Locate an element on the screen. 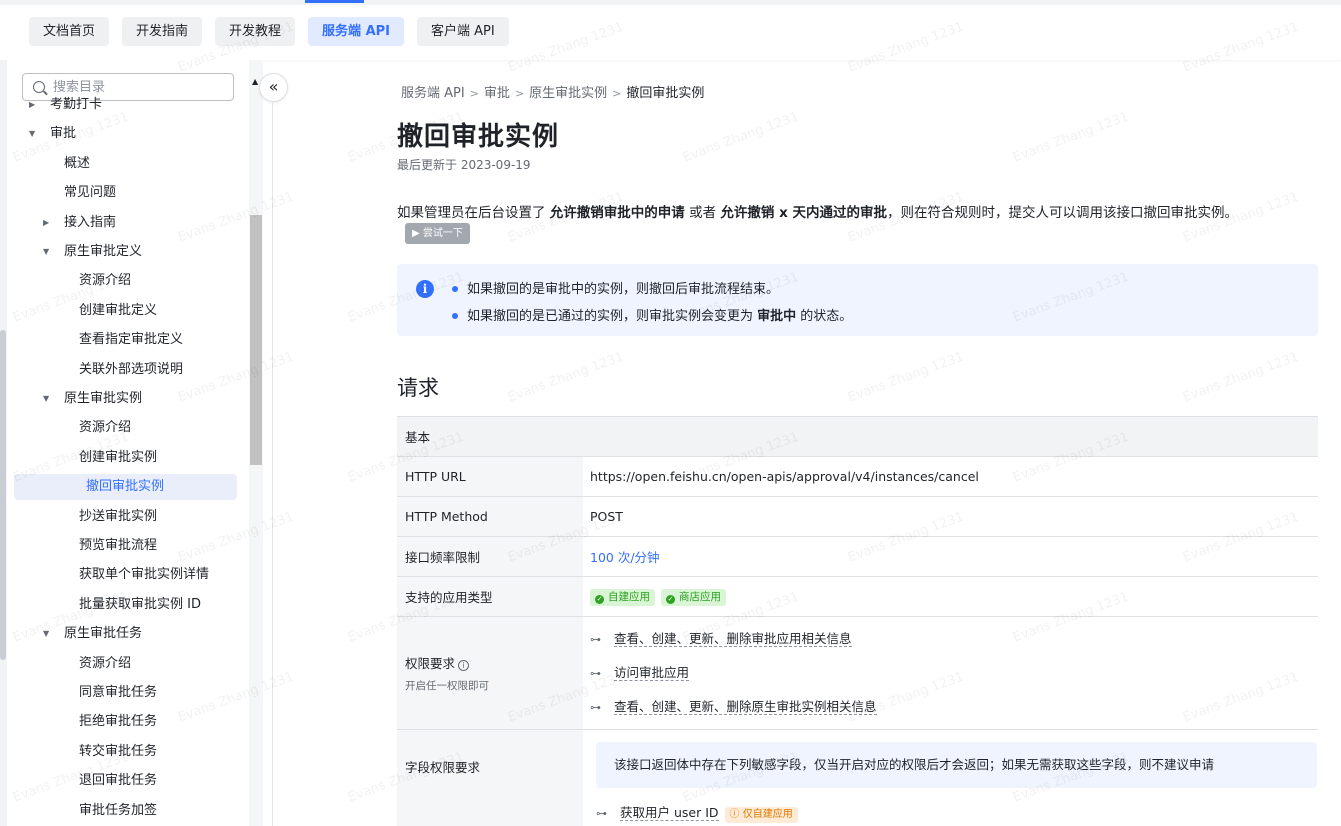  sidebar-item-label: 创建审批实例 is located at coordinates (118, 457).